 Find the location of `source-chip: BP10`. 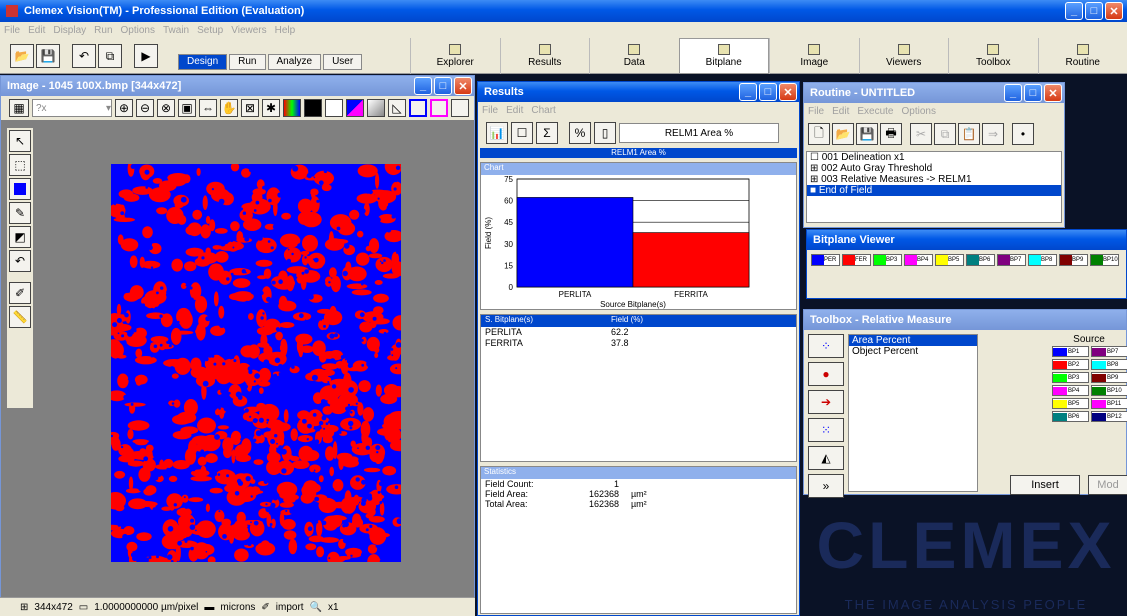

source-chip: BP10 is located at coordinates (1109, 390).